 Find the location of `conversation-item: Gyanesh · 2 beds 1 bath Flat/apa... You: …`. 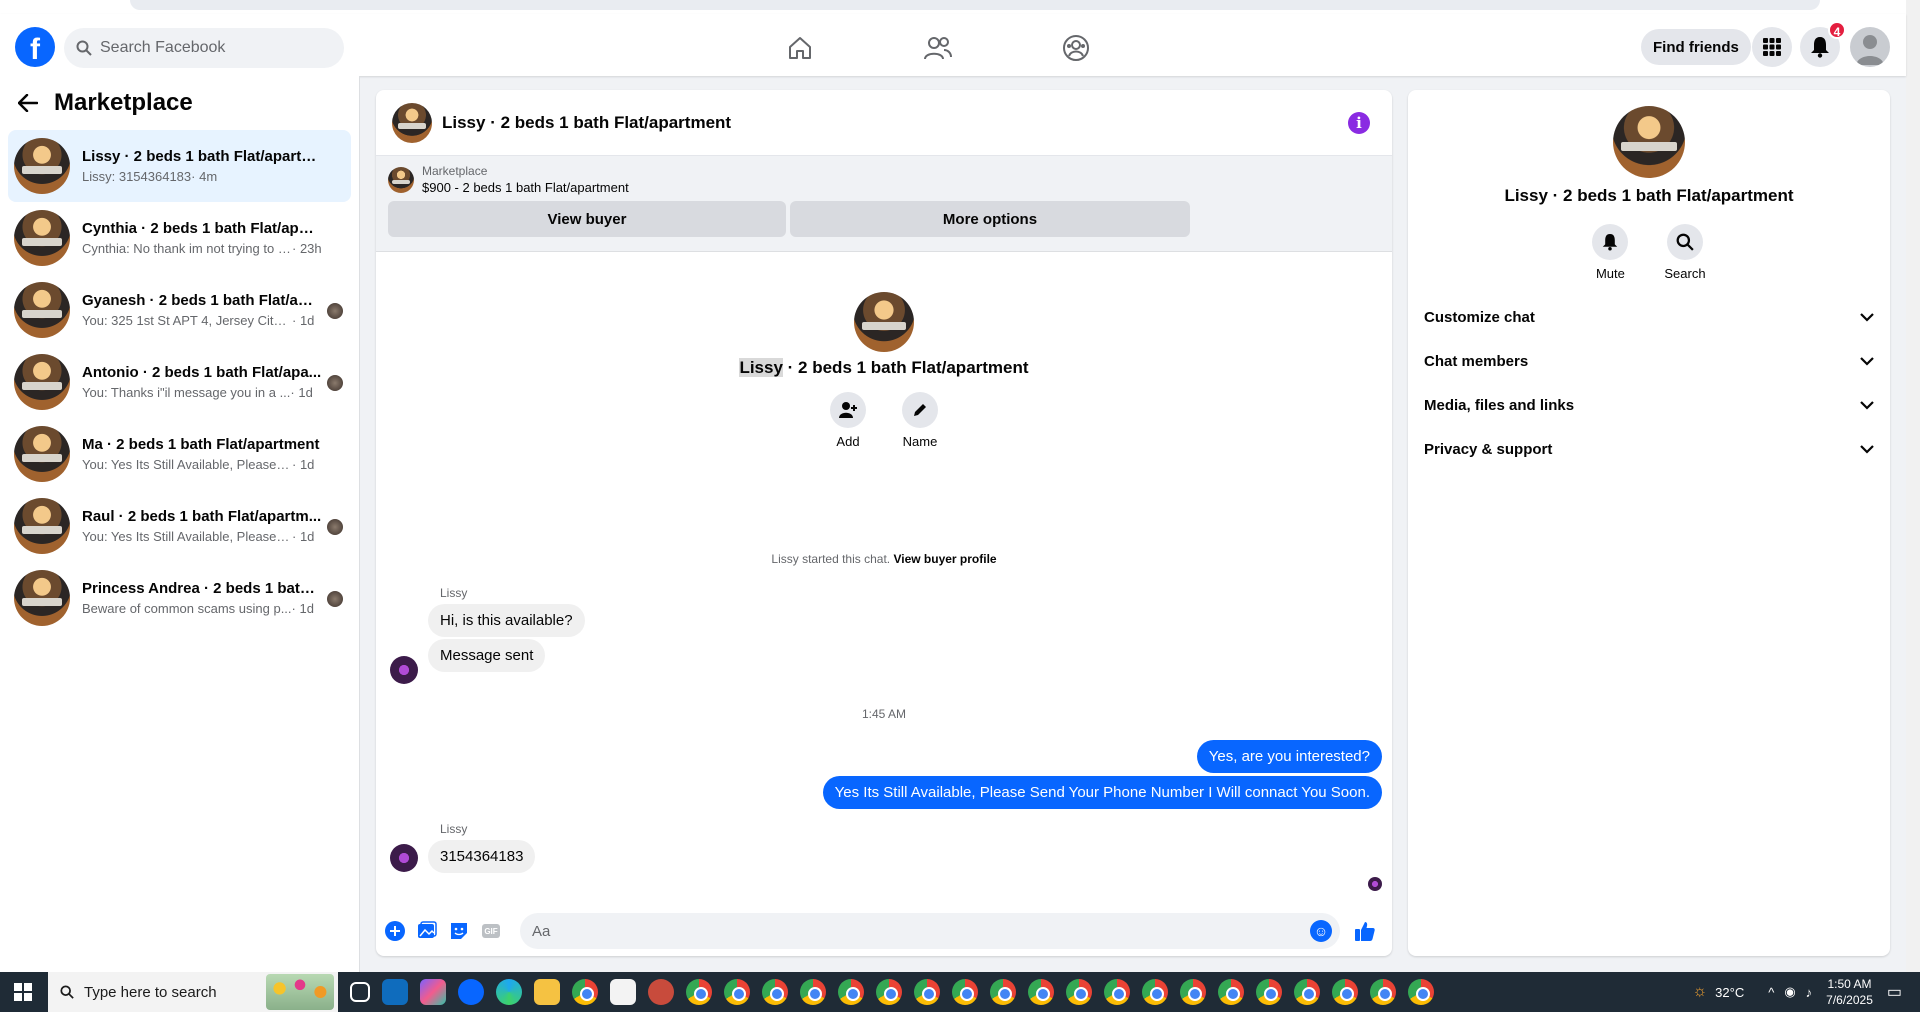

conversation-item: Gyanesh · 2 beds 1 bath Flat/apa... You: … is located at coordinates (179, 310).